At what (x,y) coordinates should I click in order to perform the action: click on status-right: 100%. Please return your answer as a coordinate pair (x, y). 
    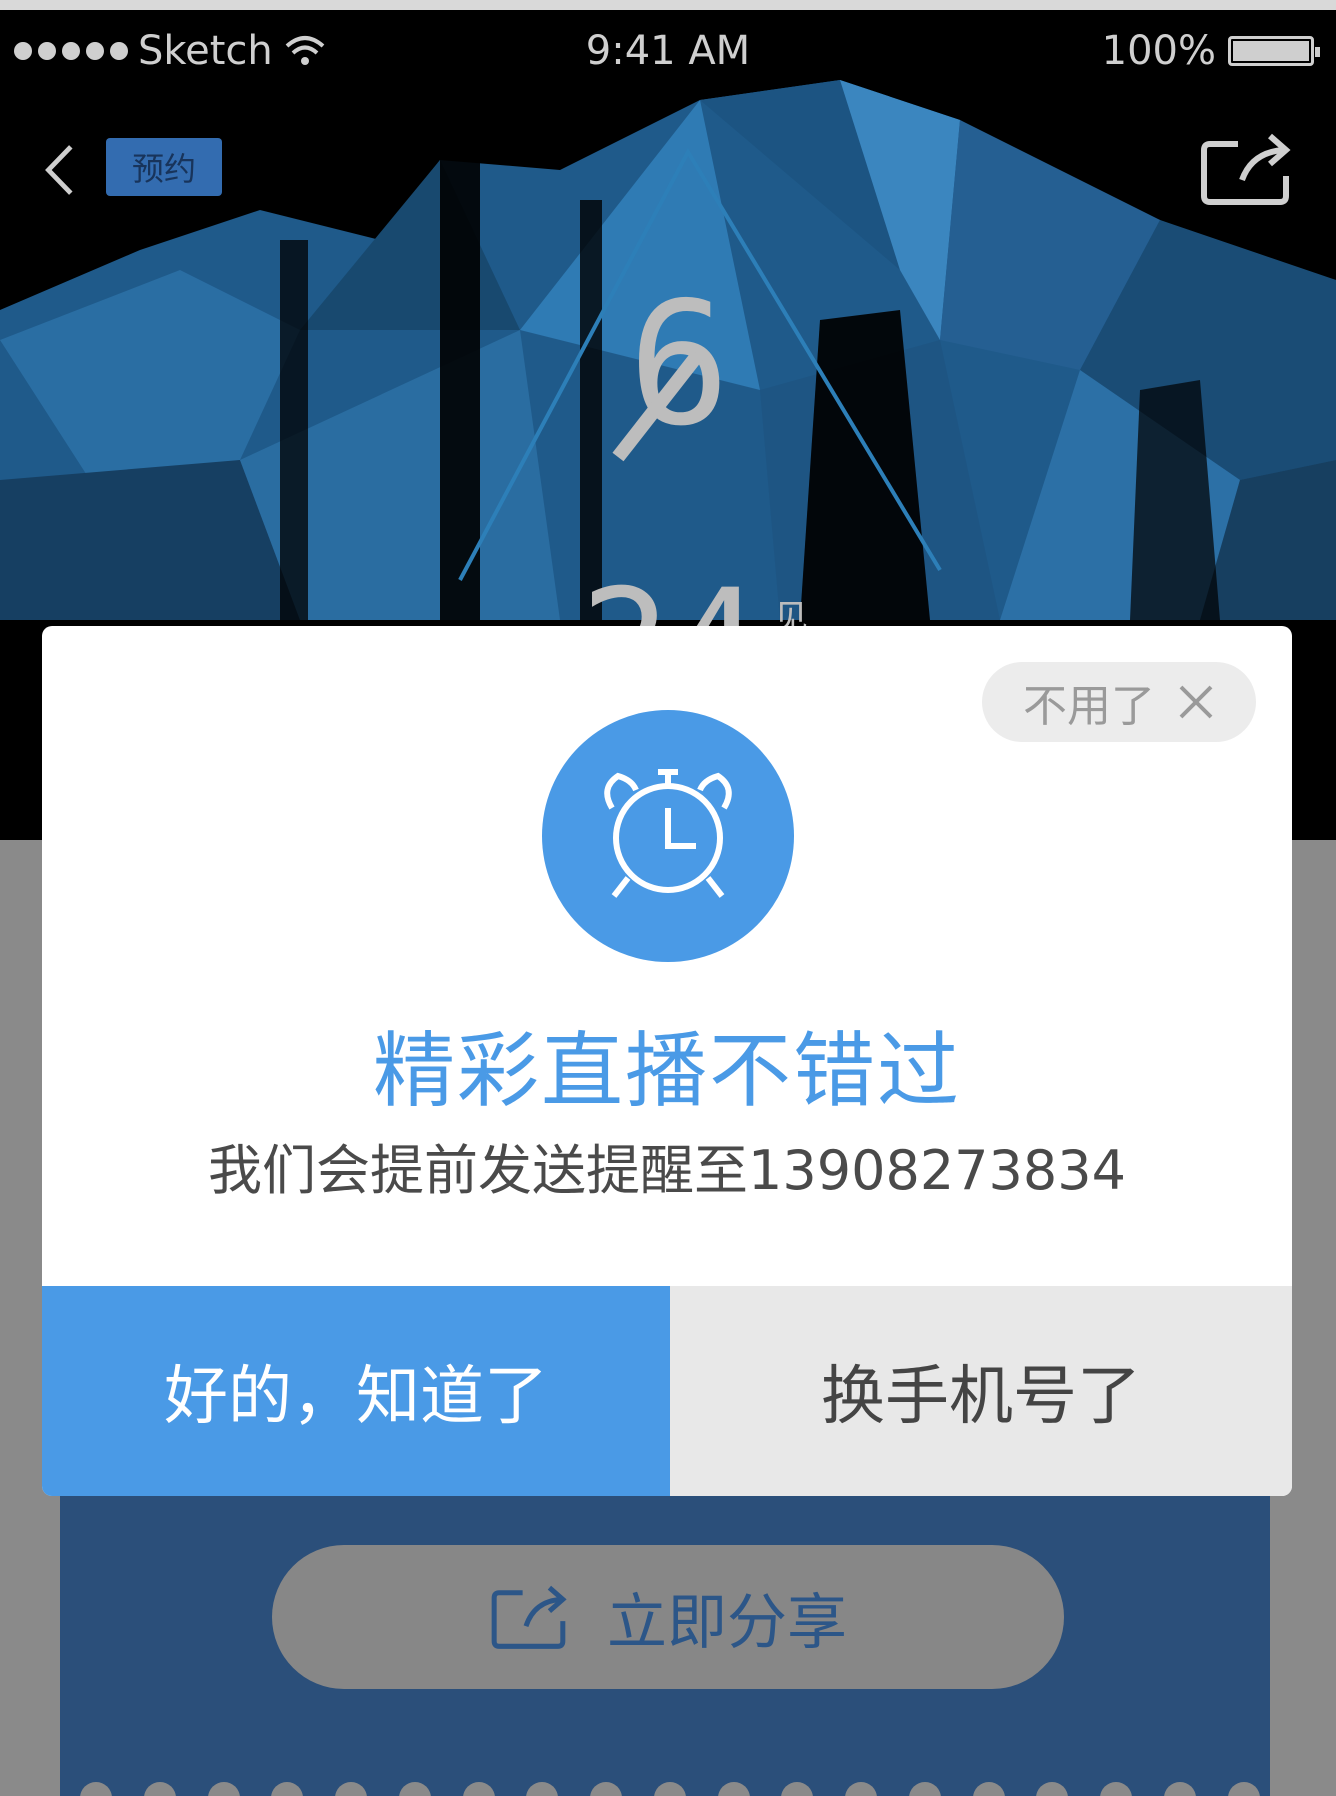
    Looking at the image, I should click on (1210, 51).